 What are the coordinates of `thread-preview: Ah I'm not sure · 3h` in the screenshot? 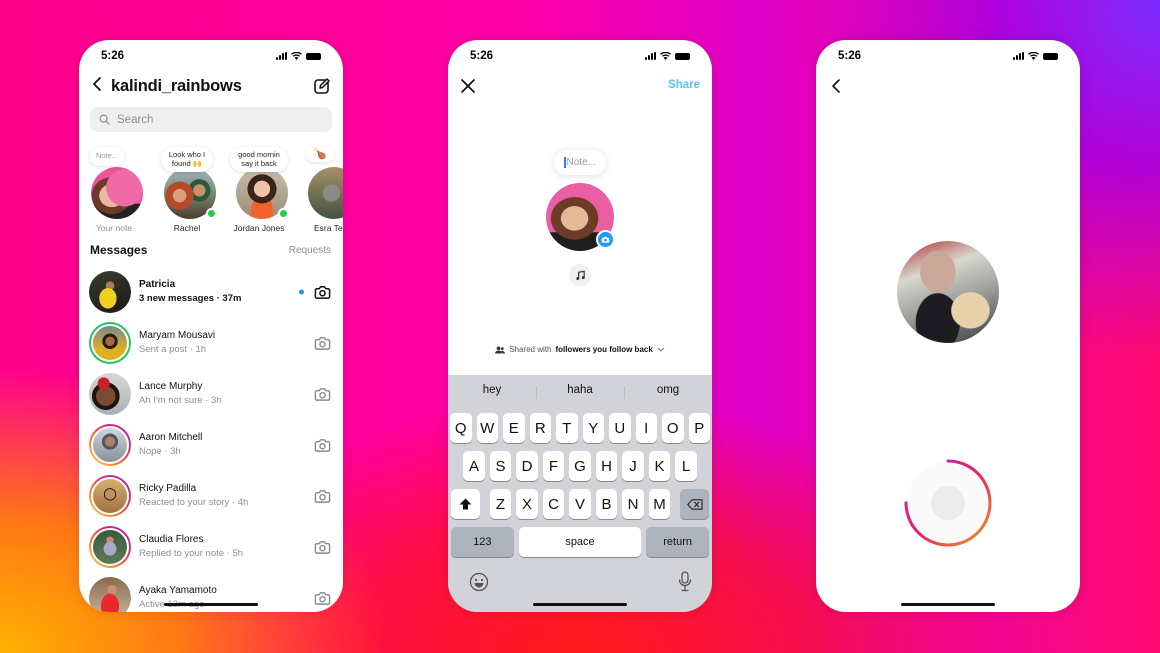 It's located at (180, 400).